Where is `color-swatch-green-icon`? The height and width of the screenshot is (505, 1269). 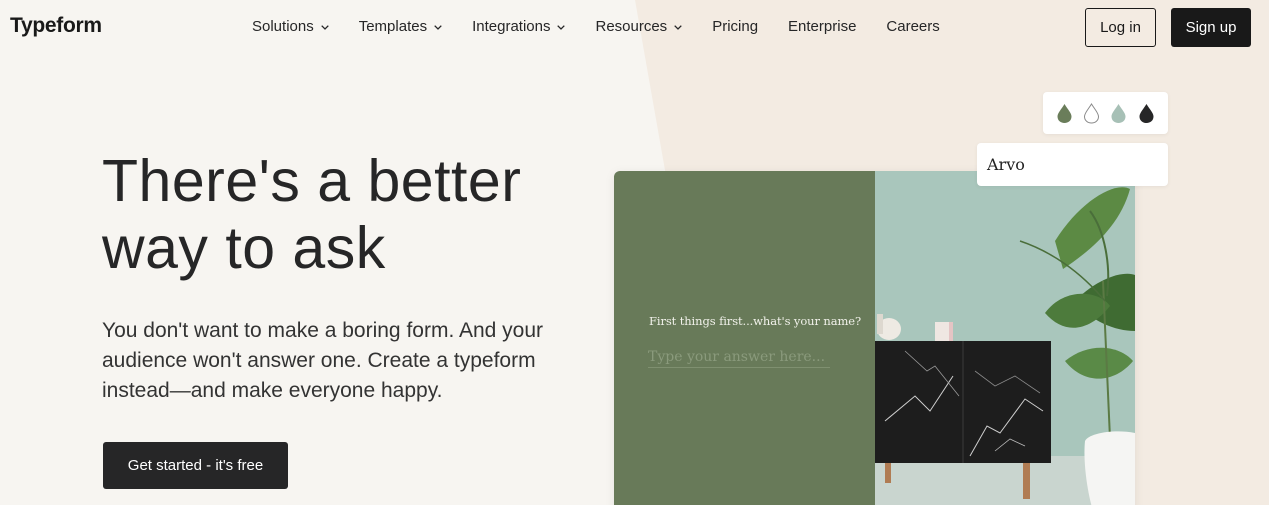
color-swatch-green-icon is located at coordinates (1064, 113).